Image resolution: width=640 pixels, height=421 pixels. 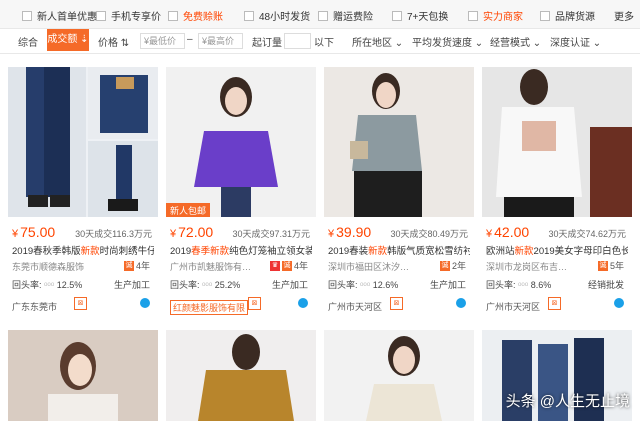 I want to click on sort-delivery: 平均发货速度 ⌄, so click(x=447, y=41).